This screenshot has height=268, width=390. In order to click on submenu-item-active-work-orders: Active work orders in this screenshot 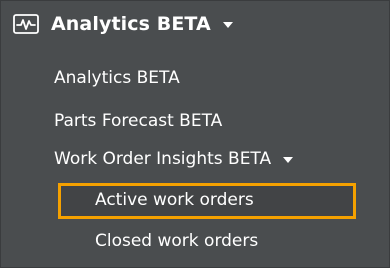, I will do `click(174, 200)`.